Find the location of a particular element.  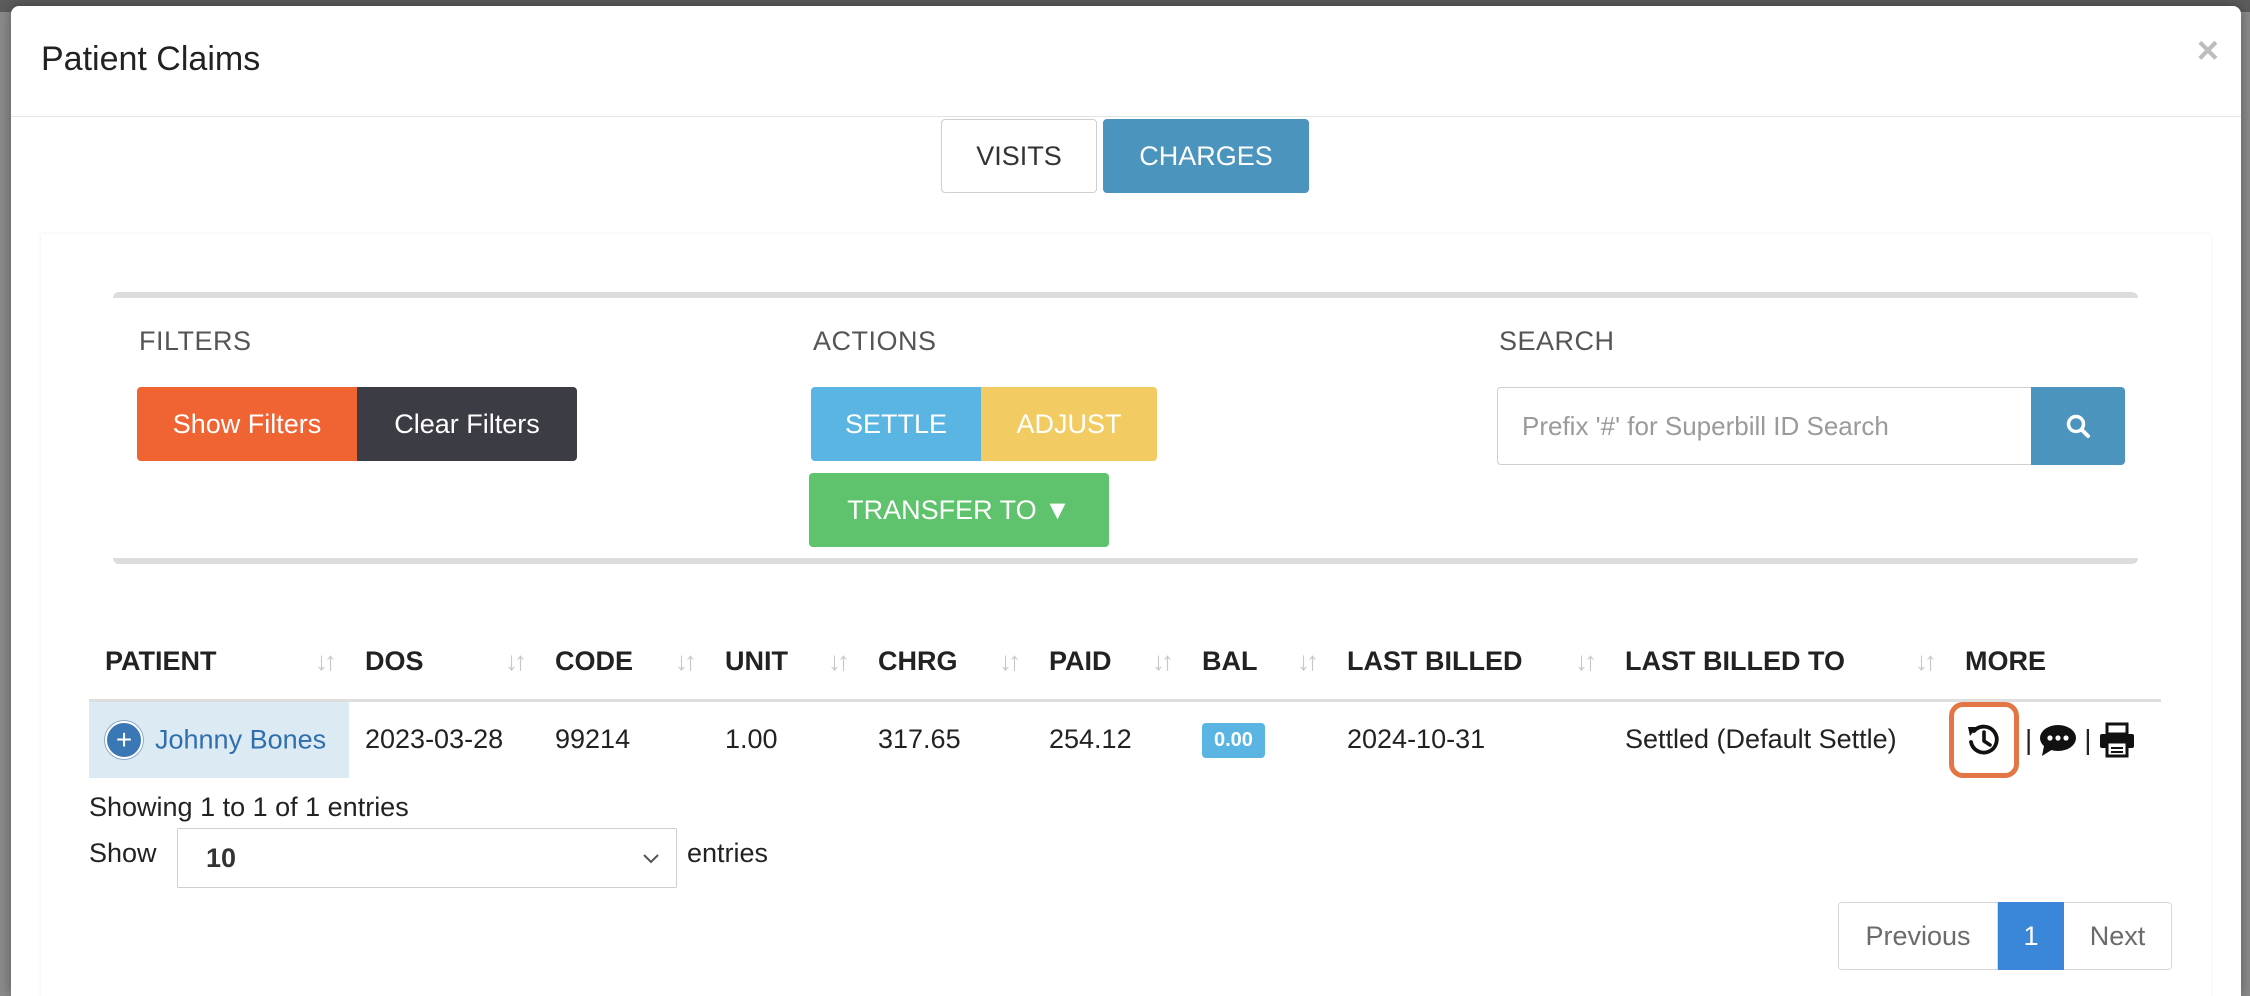

modal-header: Patient Claims × is located at coordinates (1126, 61).